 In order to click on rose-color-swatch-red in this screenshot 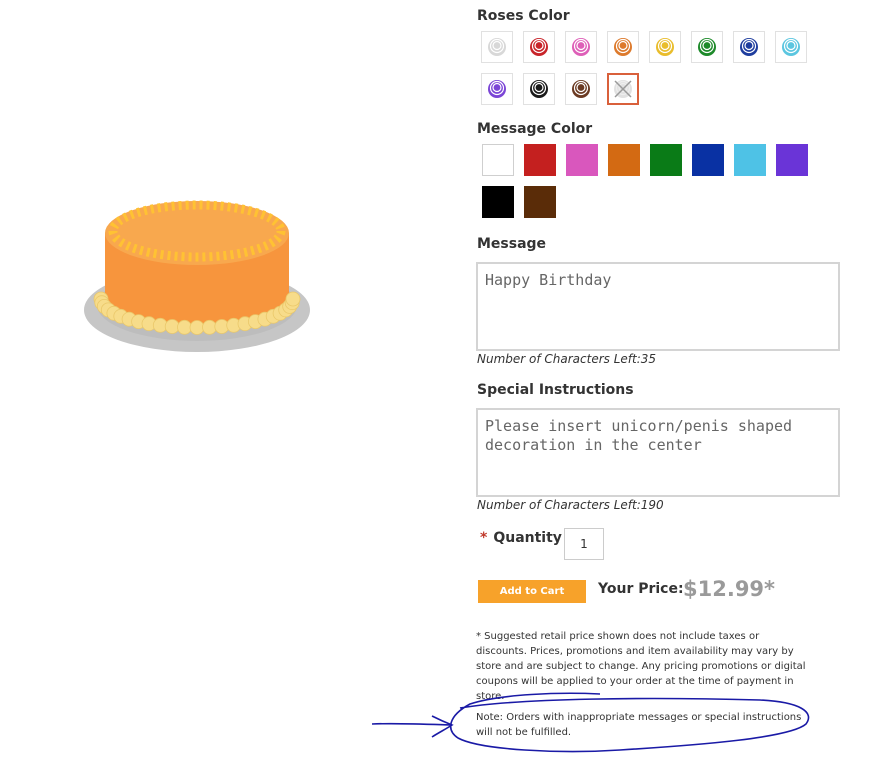, I will do `click(539, 47)`.